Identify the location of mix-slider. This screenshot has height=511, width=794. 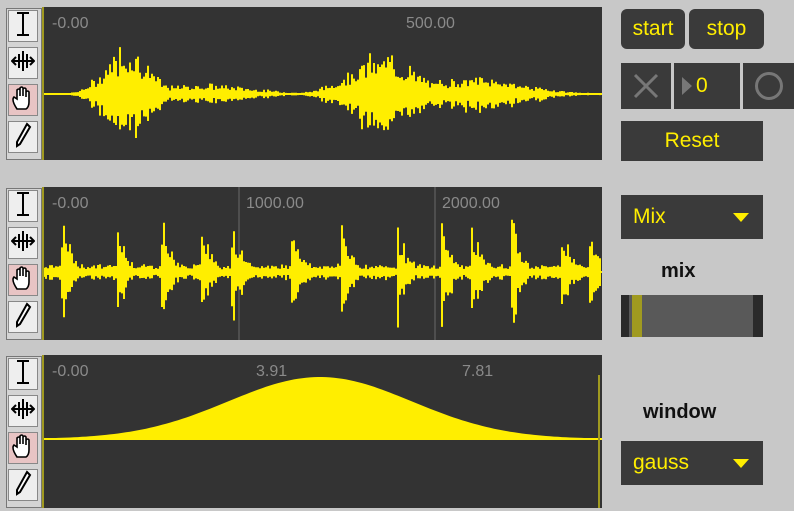
(692, 316).